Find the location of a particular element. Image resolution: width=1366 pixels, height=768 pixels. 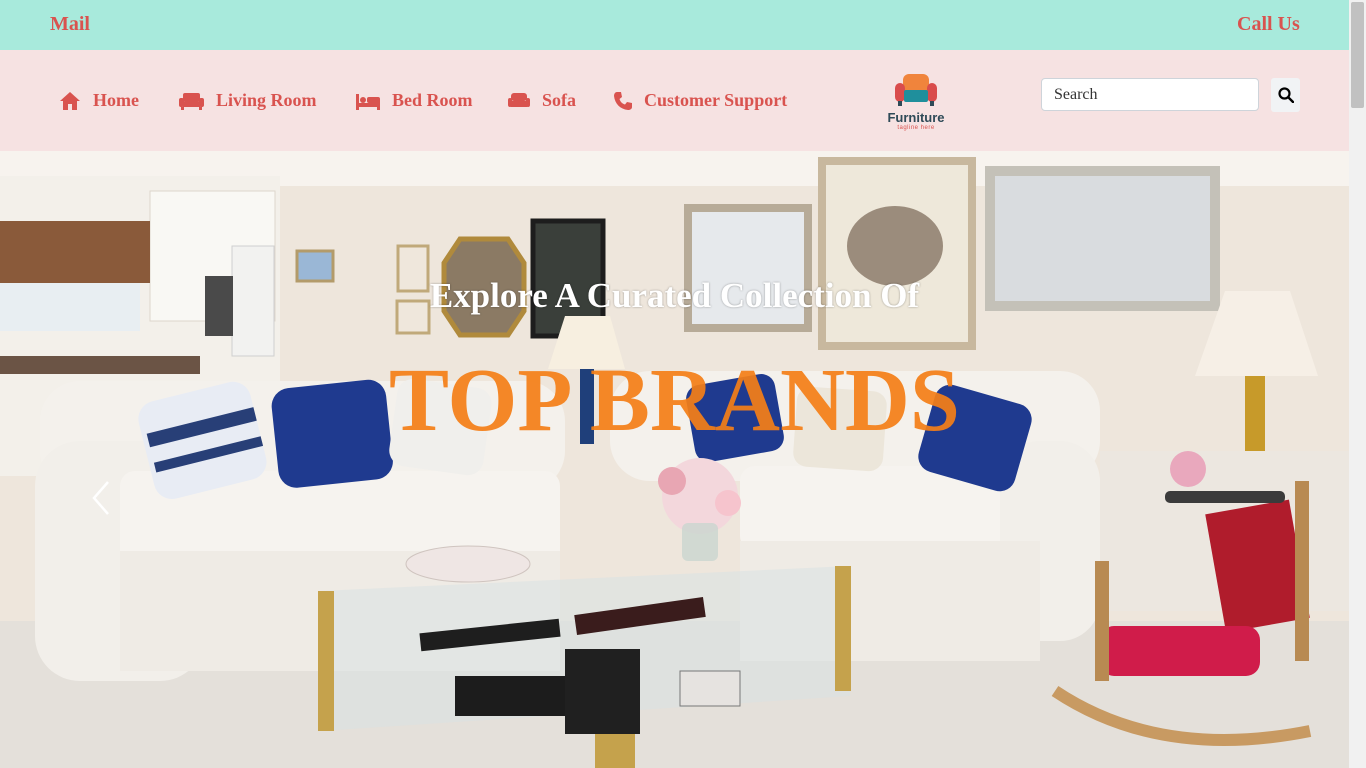

sofa-icon is located at coordinates (519, 100).